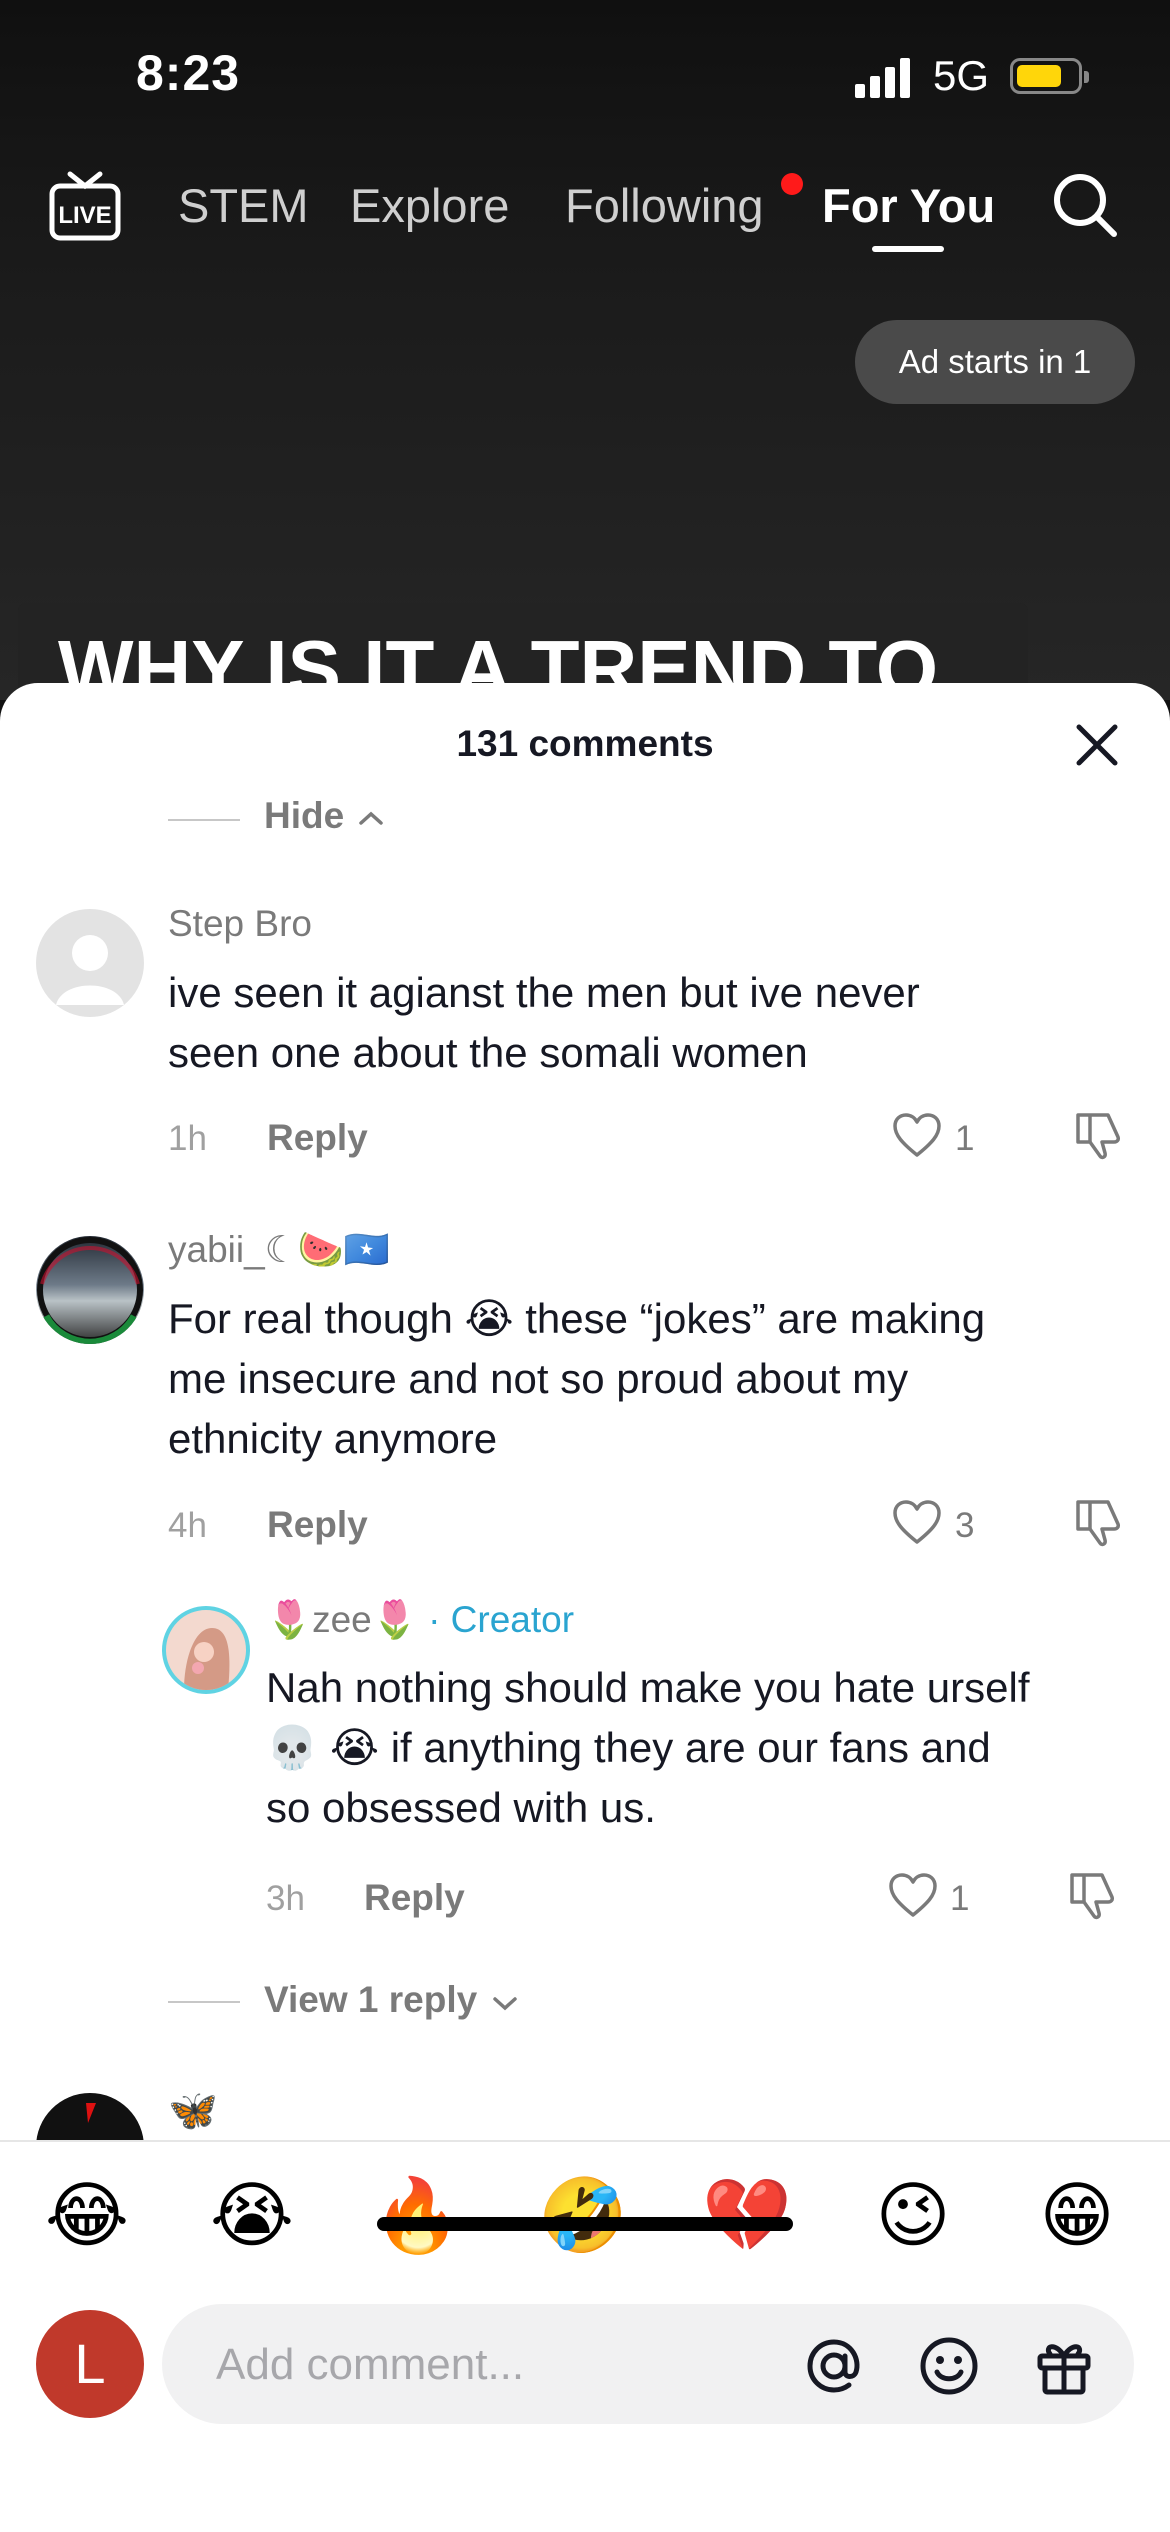 This screenshot has height=2532, width=1170. Describe the element at coordinates (961, 75) in the screenshot. I see `network-type: 5G` at that location.